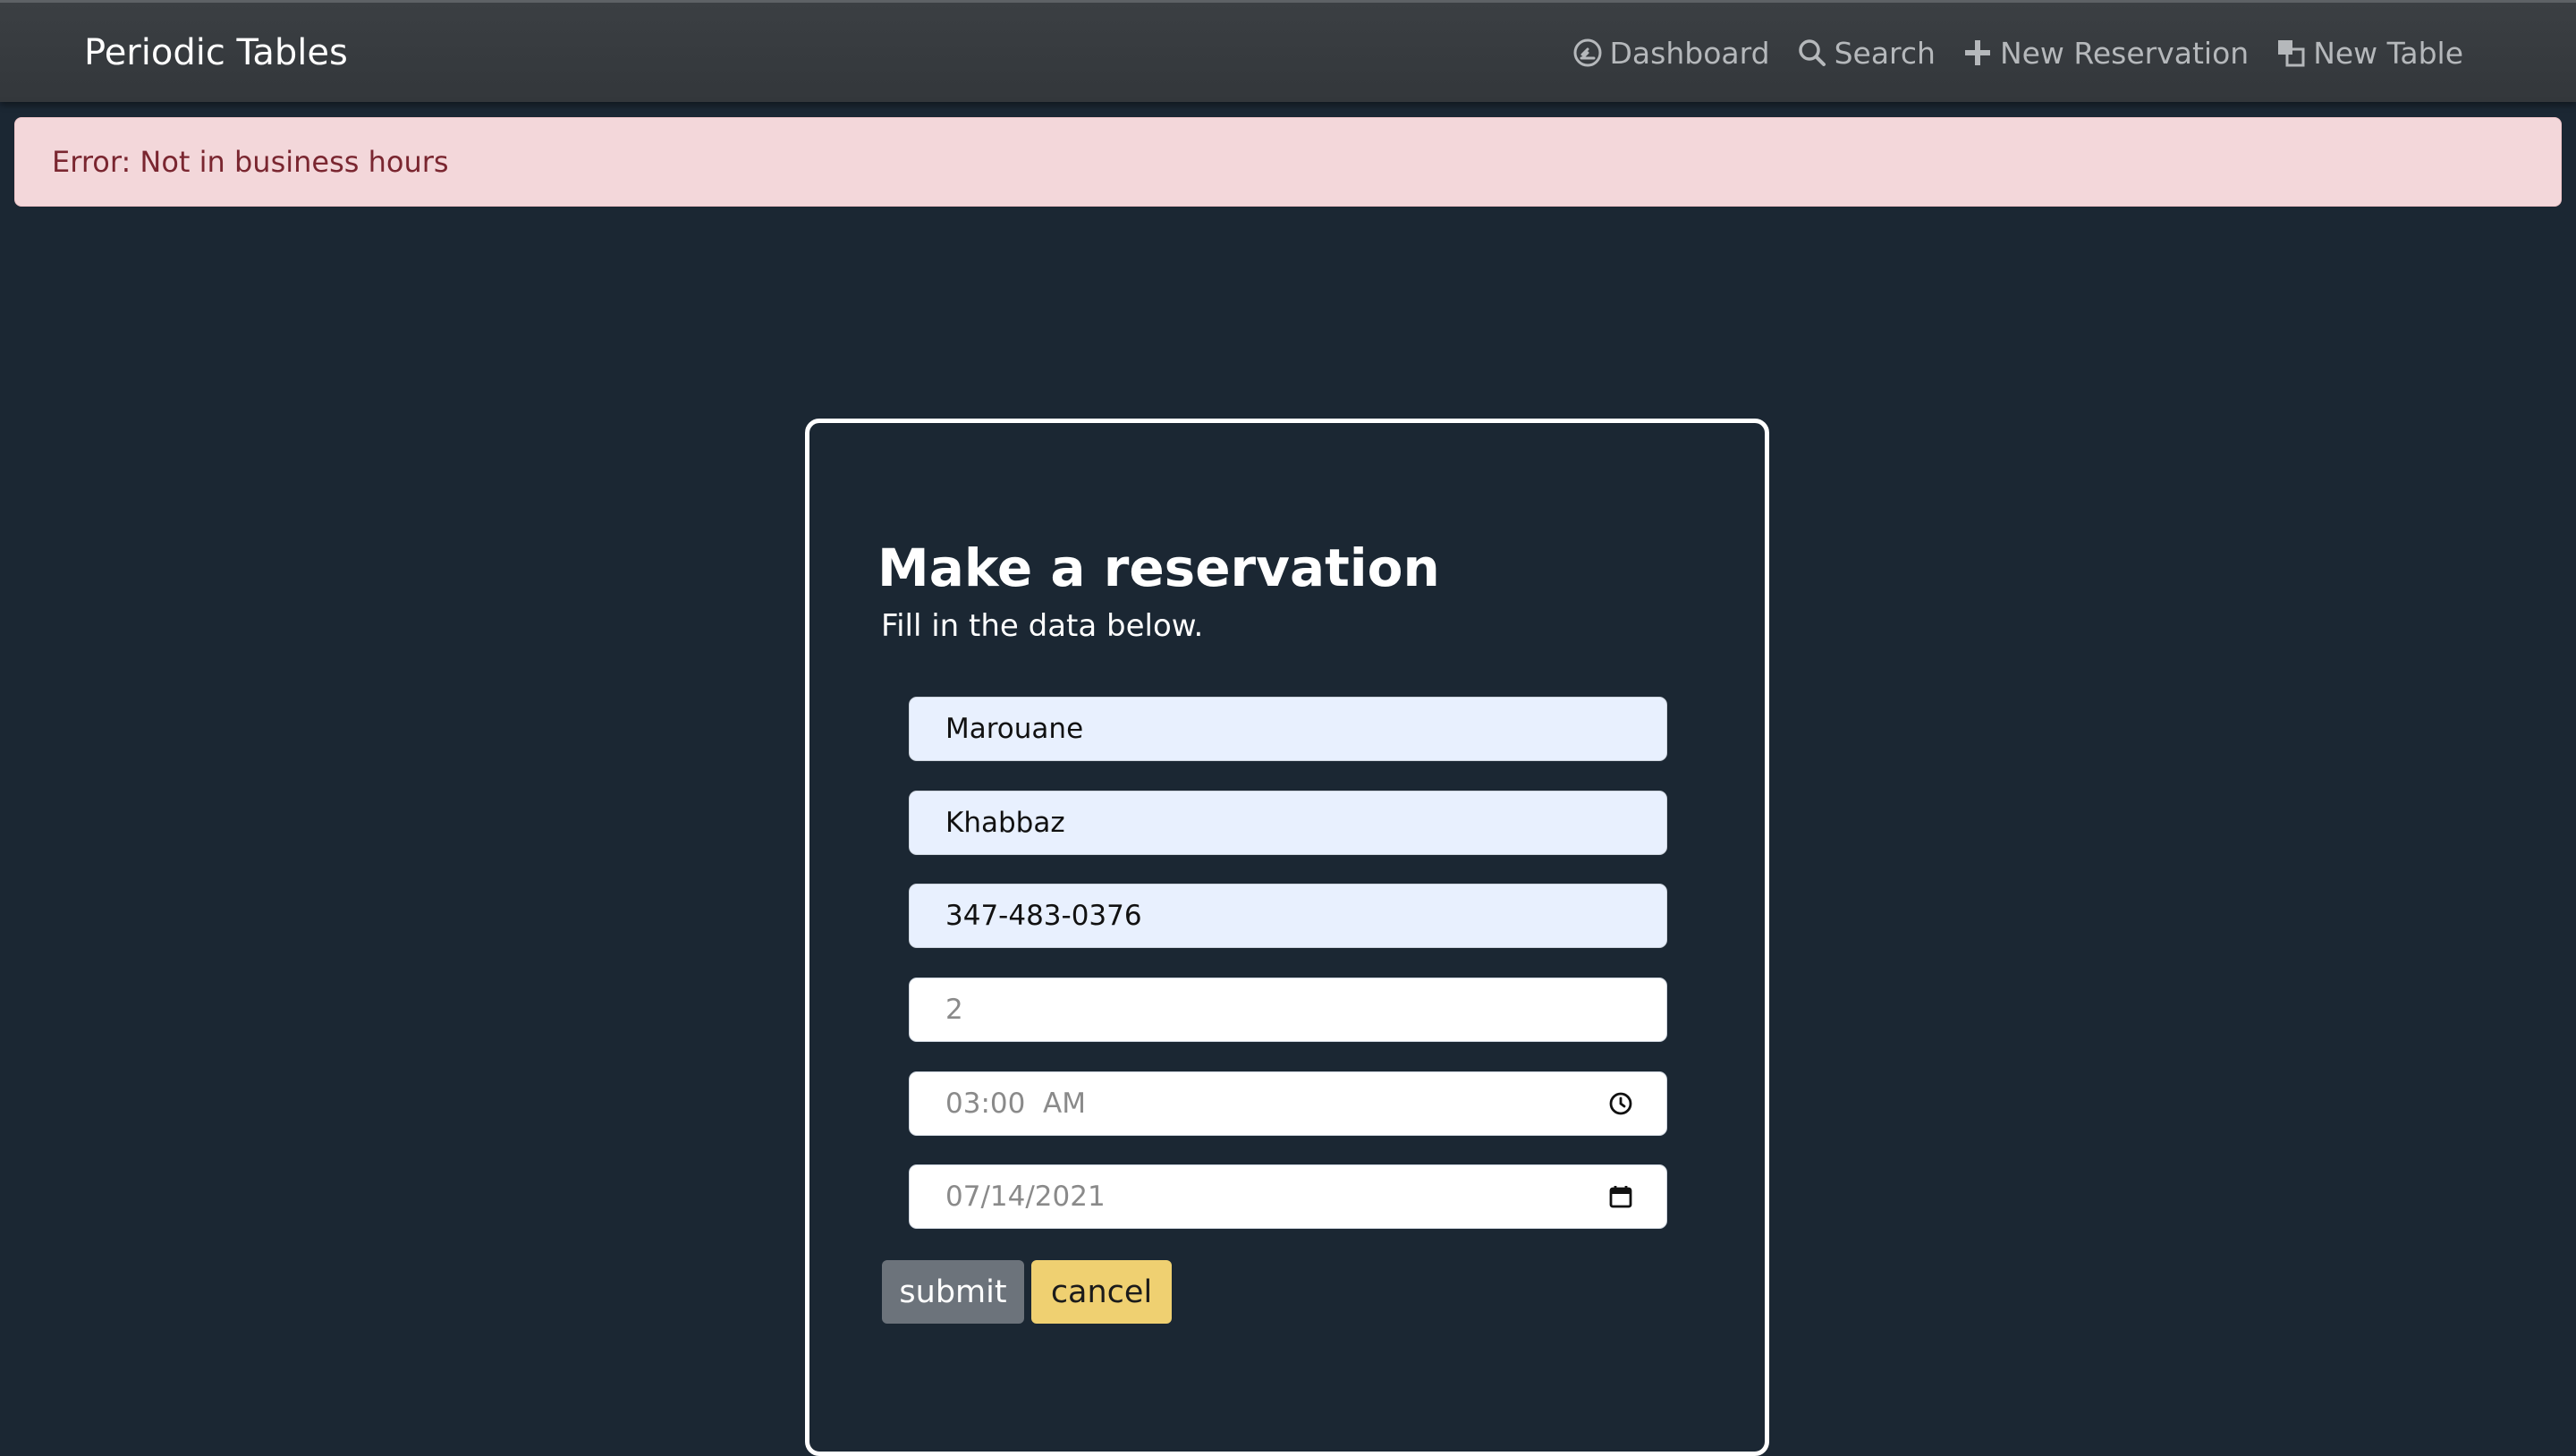 The height and width of the screenshot is (1456, 2576). Describe the element at coordinates (1812, 53) in the screenshot. I see `search-icon` at that location.